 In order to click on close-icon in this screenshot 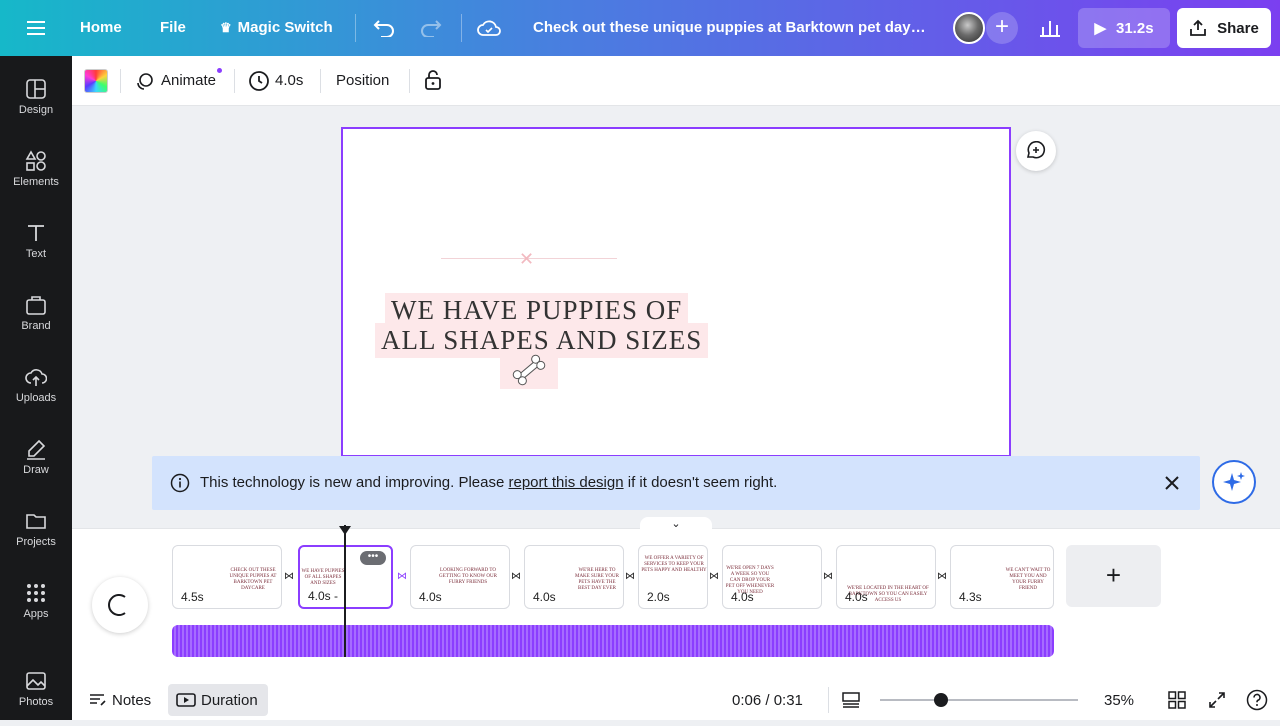, I will do `click(1172, 483)`.